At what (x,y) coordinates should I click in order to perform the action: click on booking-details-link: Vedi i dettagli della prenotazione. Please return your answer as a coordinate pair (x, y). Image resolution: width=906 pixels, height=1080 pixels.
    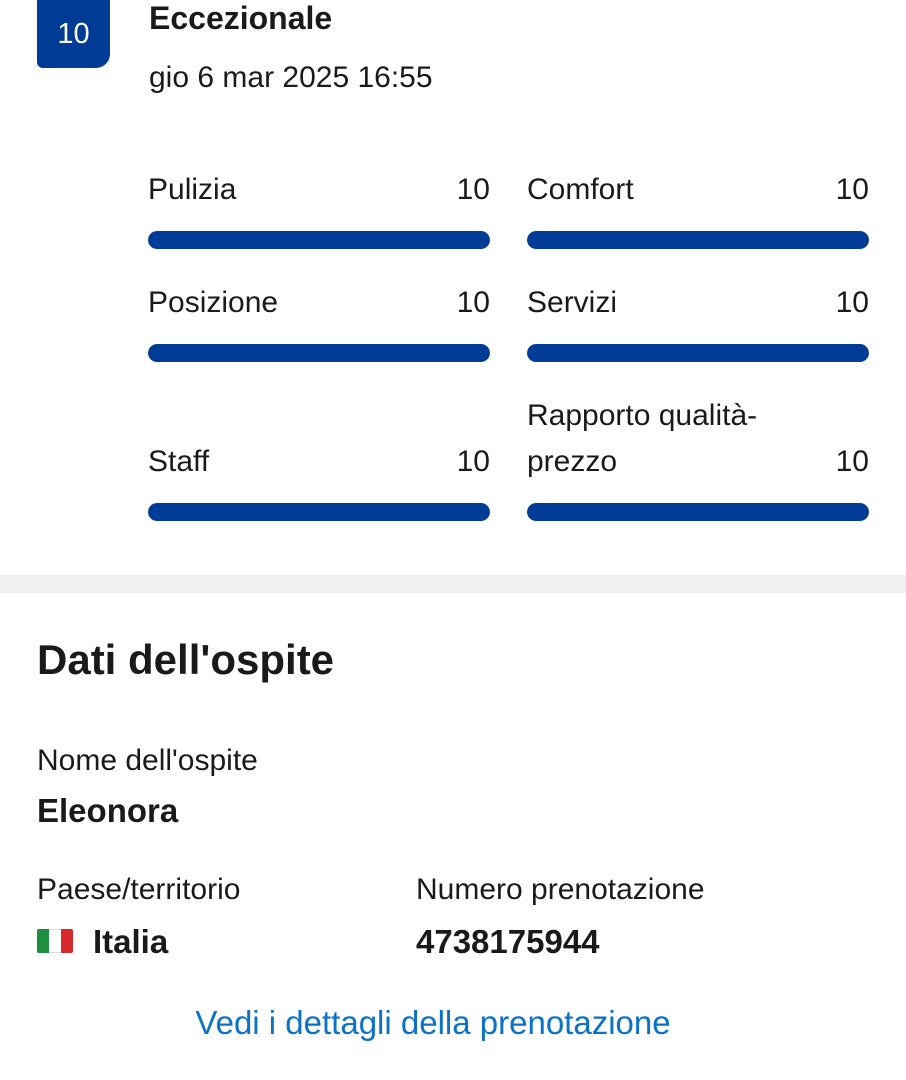
    Looking at the image, I should click on (433, 1023).